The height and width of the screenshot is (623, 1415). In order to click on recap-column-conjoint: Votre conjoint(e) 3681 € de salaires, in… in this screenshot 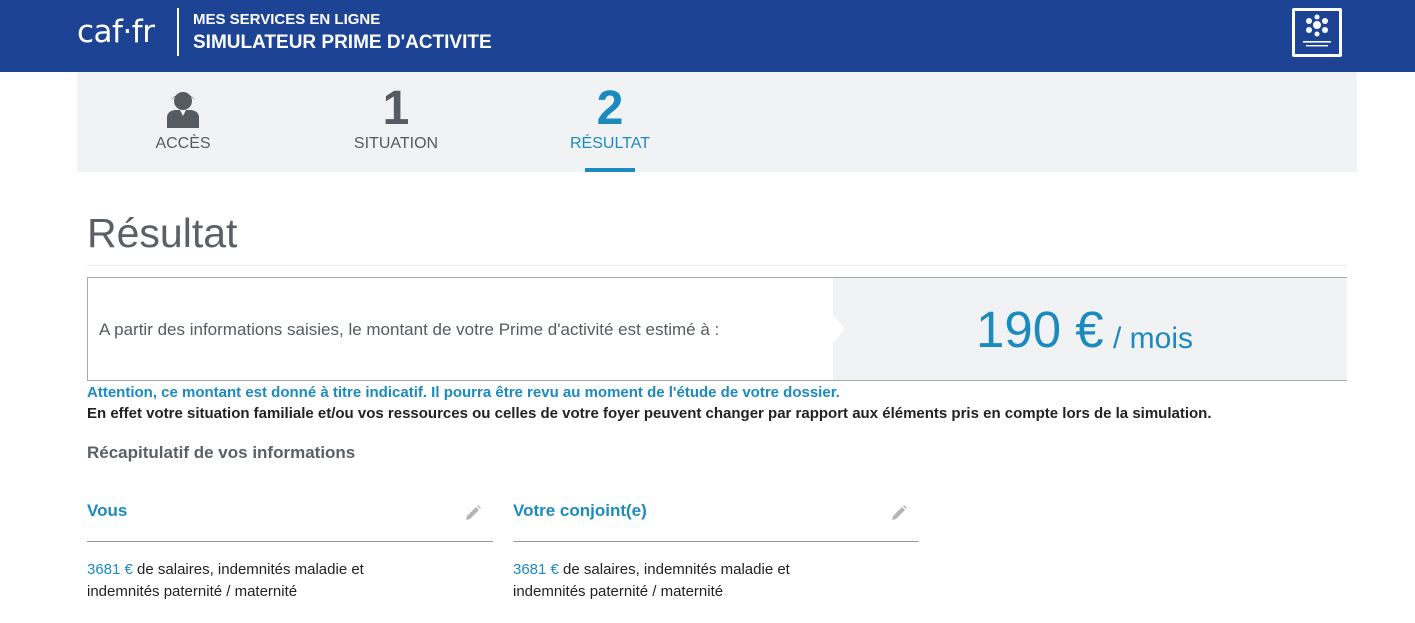, I will do `click(716, 560)`.